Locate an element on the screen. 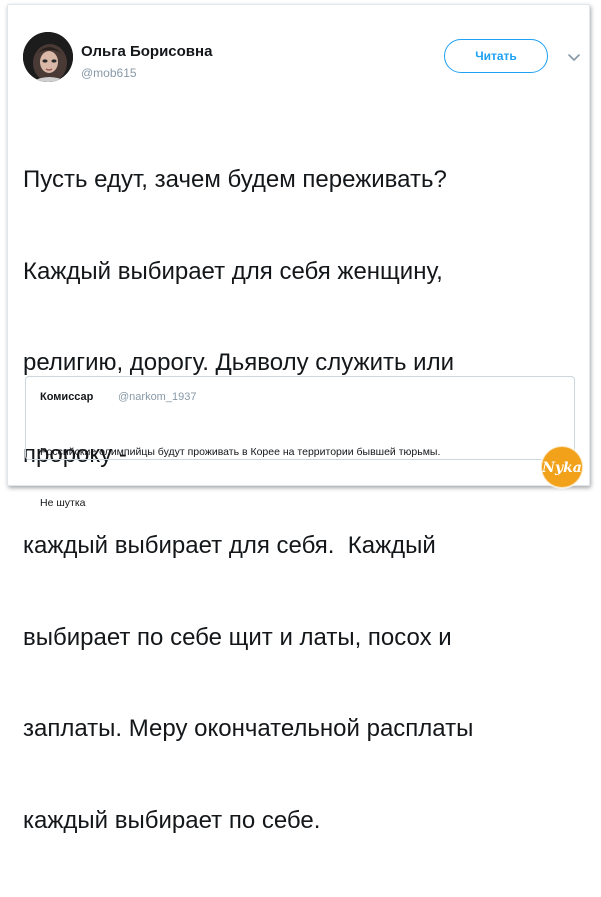  site-logo-watermark: Nyka is located at coordinates (562, 467).